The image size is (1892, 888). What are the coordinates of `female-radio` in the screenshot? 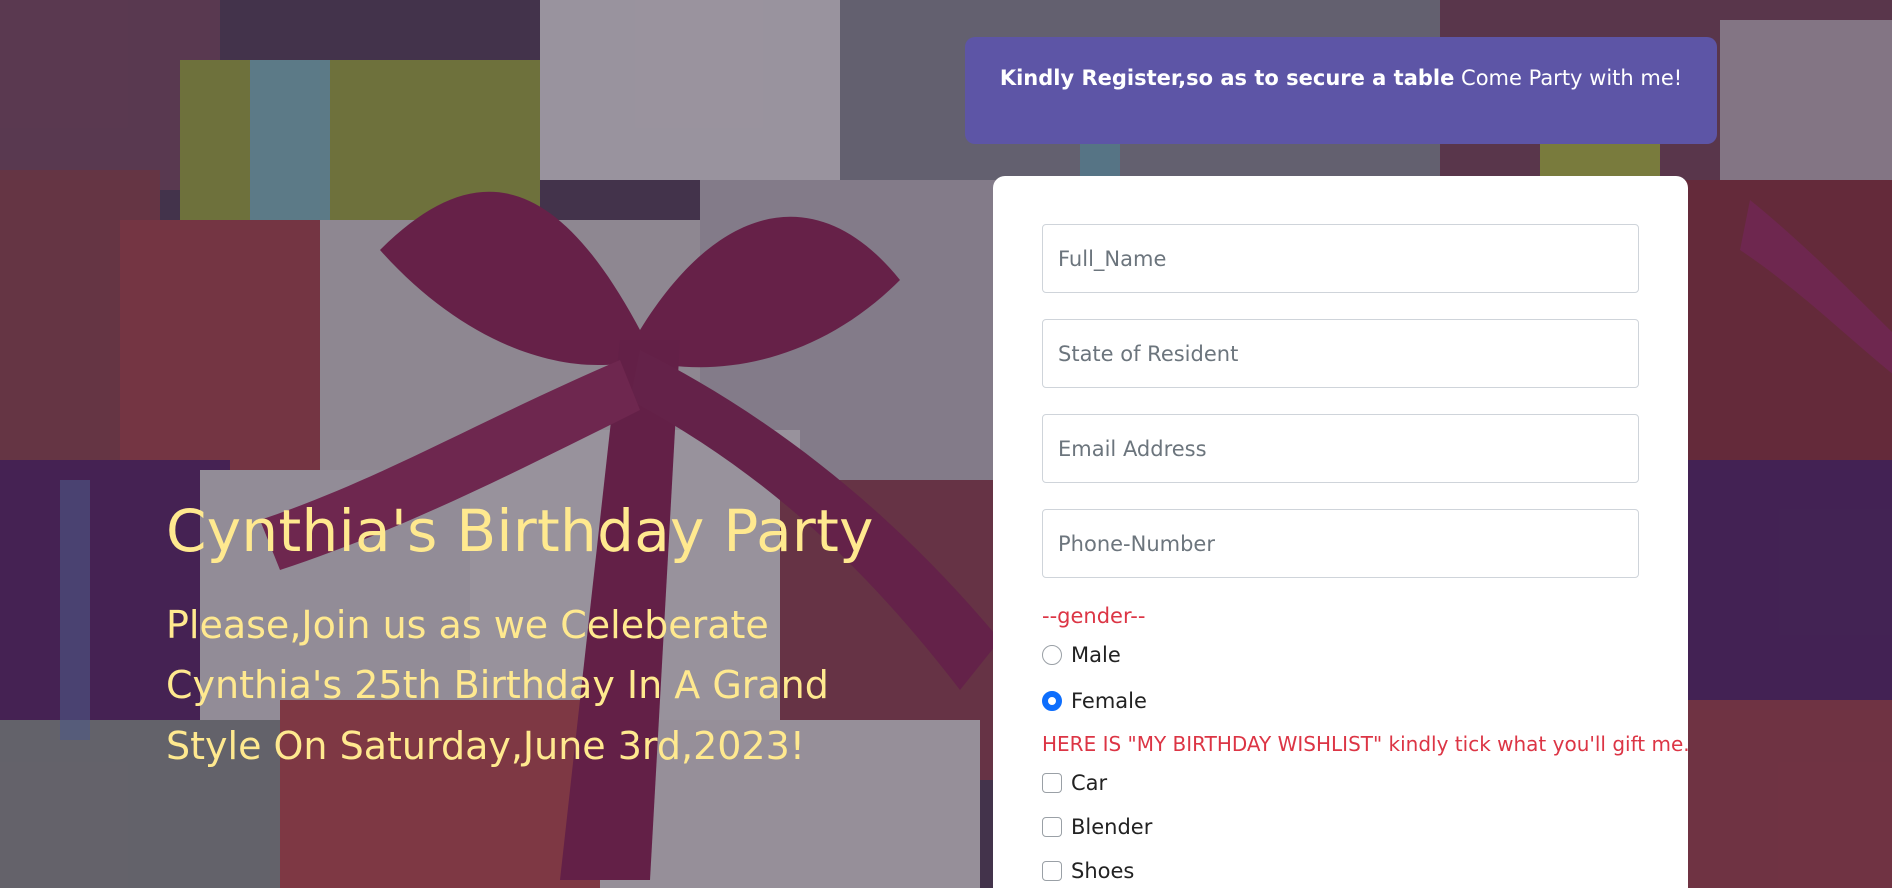 It's located at (1052, 701).